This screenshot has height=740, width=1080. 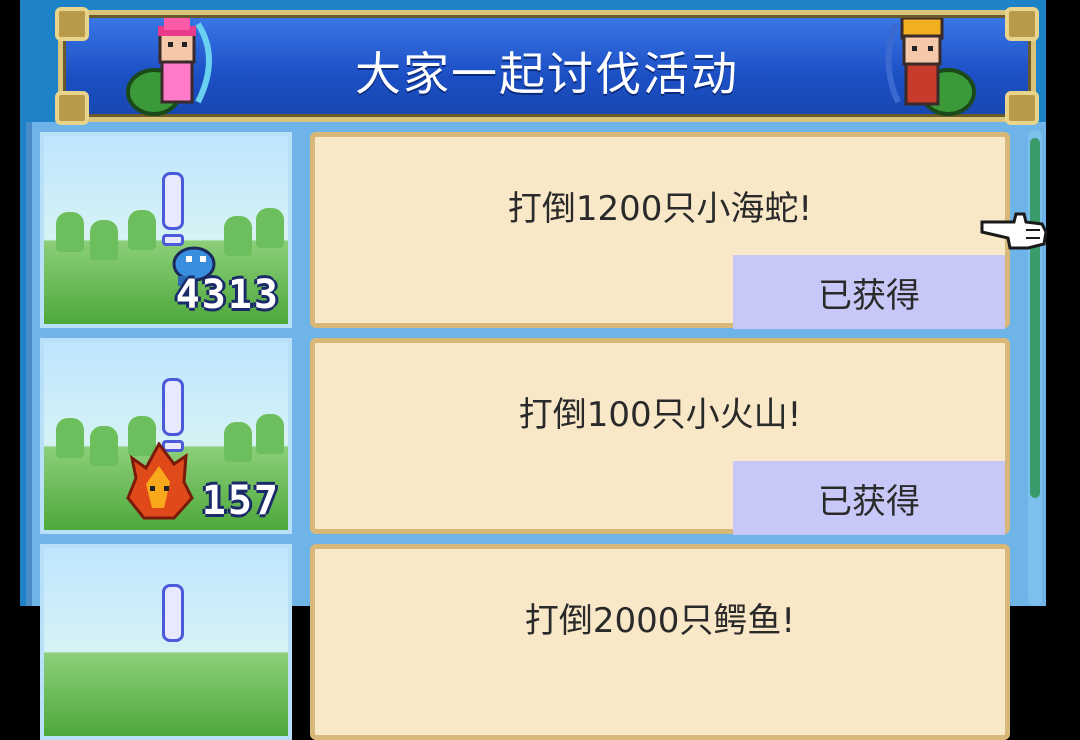 I want to click on kill-count: 4313, so click(x=227, y=295).